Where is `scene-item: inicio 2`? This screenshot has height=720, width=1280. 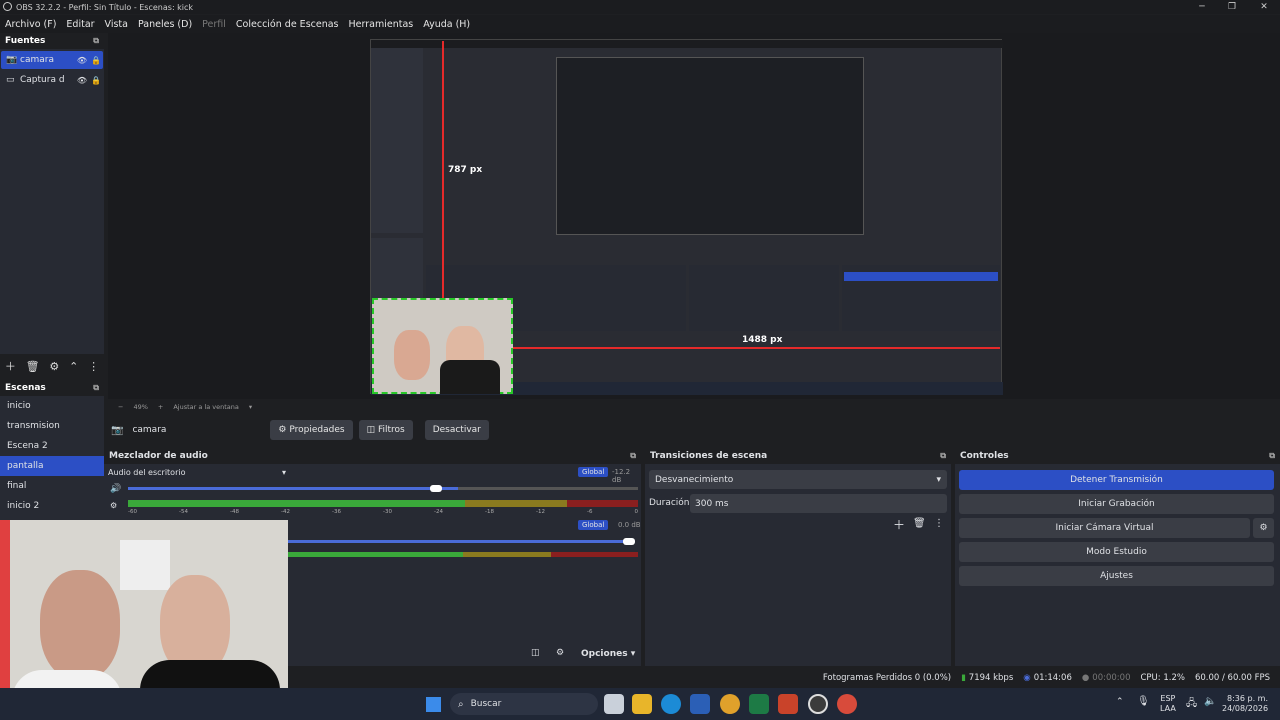
scene-item: inicio 2 is located at coordinates (52, 506).